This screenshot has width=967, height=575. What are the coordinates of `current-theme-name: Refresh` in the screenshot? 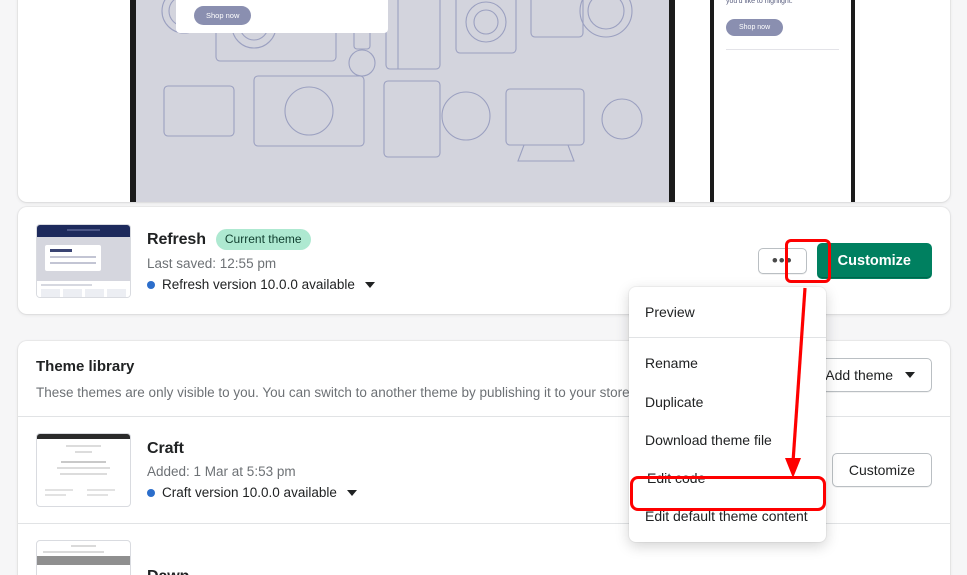 It's located at (176, 239).